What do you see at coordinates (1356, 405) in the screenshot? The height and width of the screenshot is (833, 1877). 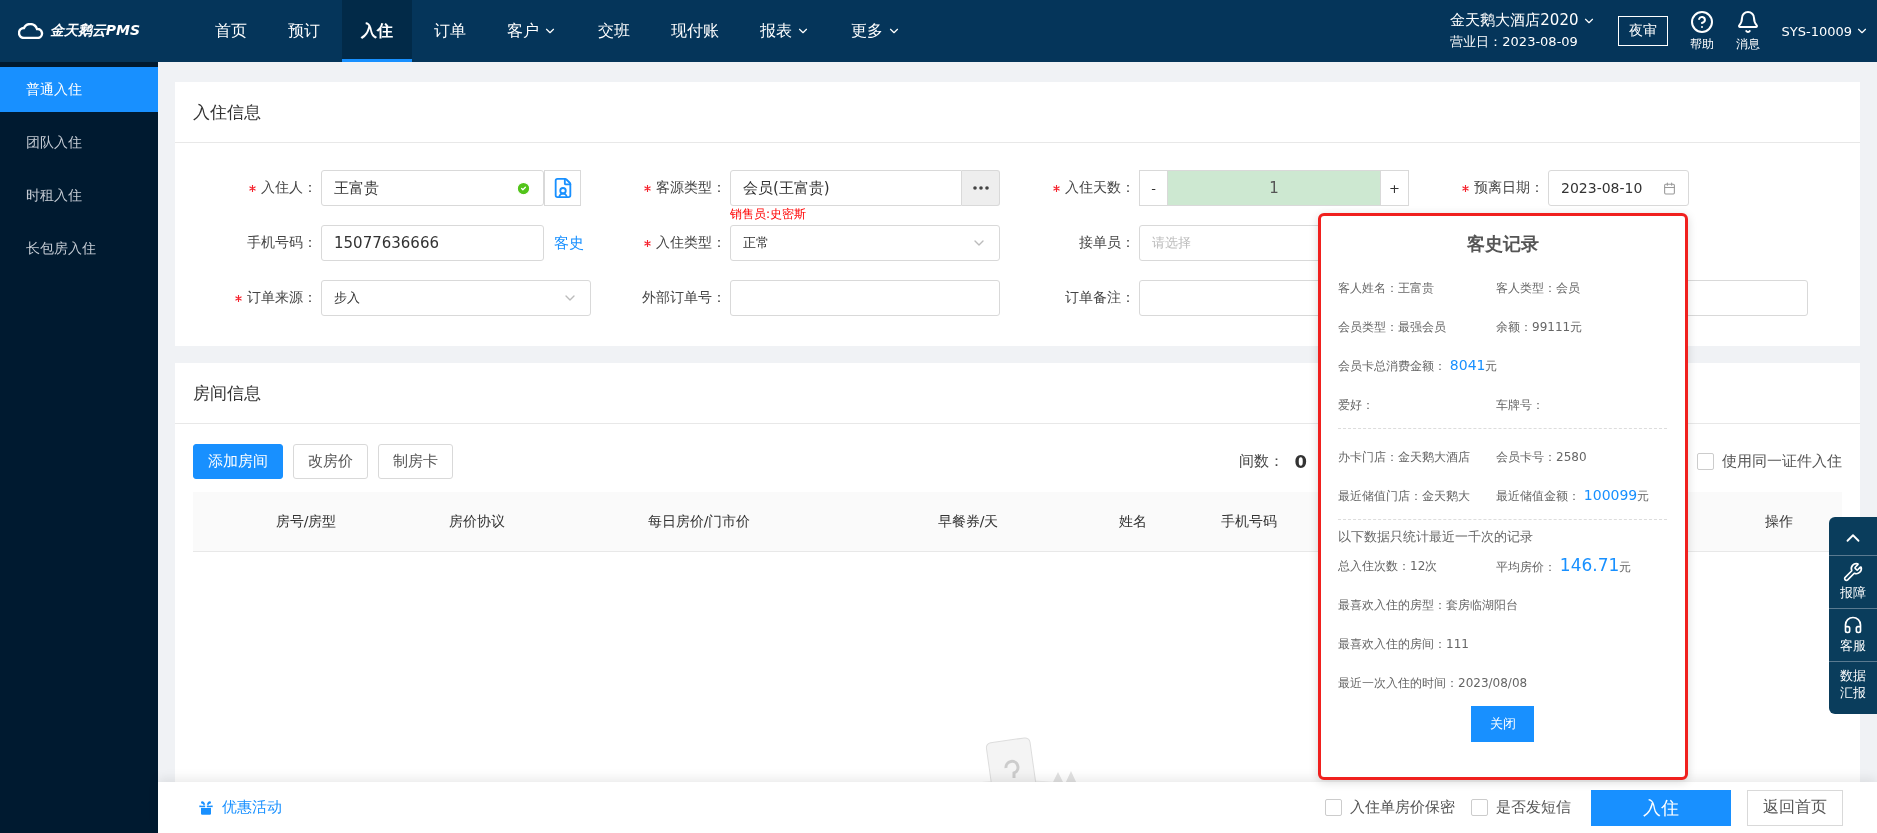 I see `history-entry: 爱好：` at bounding box center [1356, 405].